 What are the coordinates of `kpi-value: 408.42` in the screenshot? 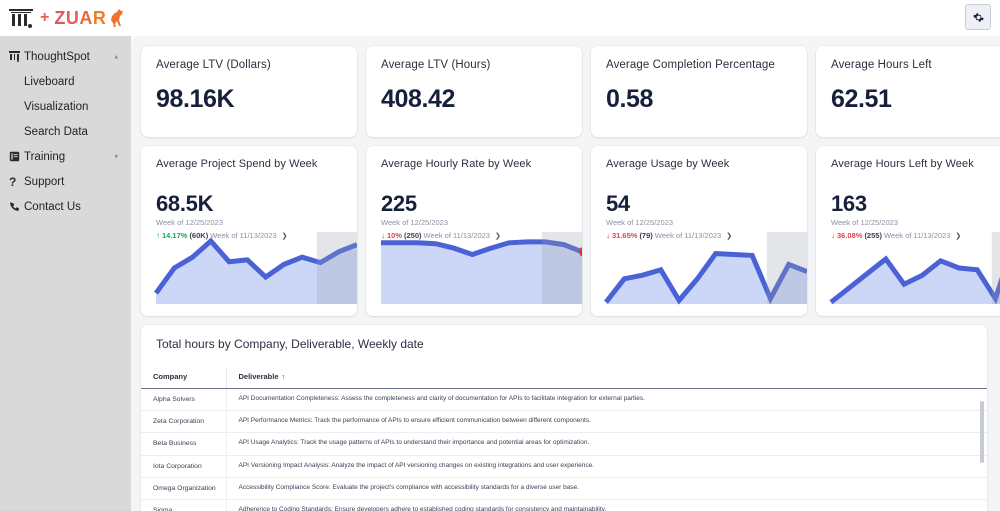 It's located at (418, 99).